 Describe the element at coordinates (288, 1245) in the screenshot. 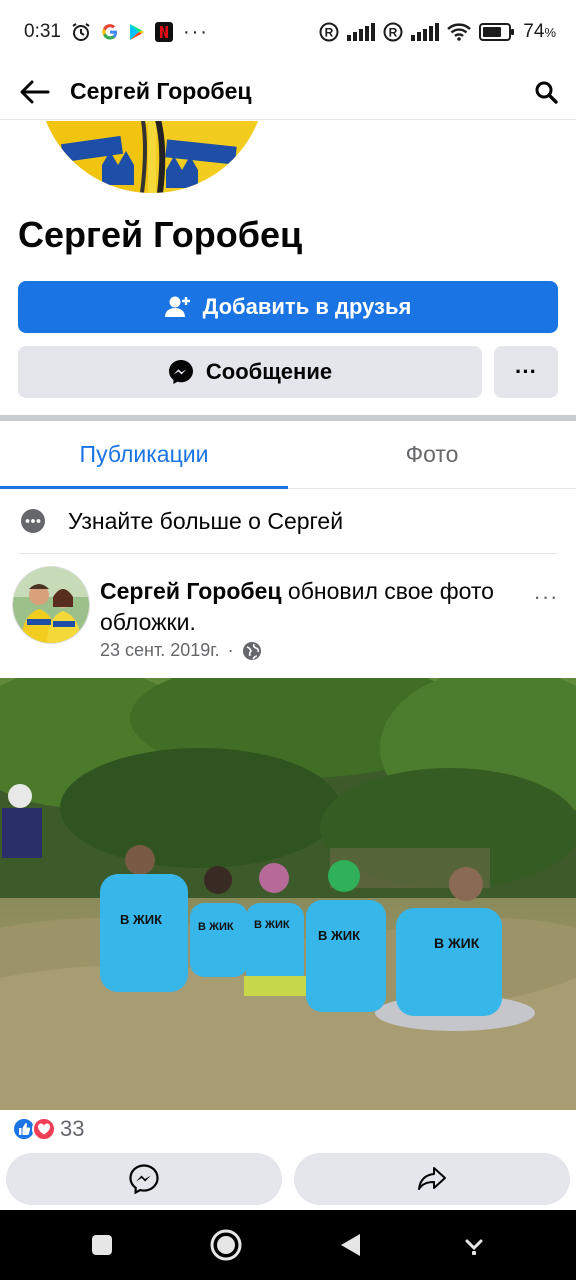

I see `system-nav-bar` at that location.